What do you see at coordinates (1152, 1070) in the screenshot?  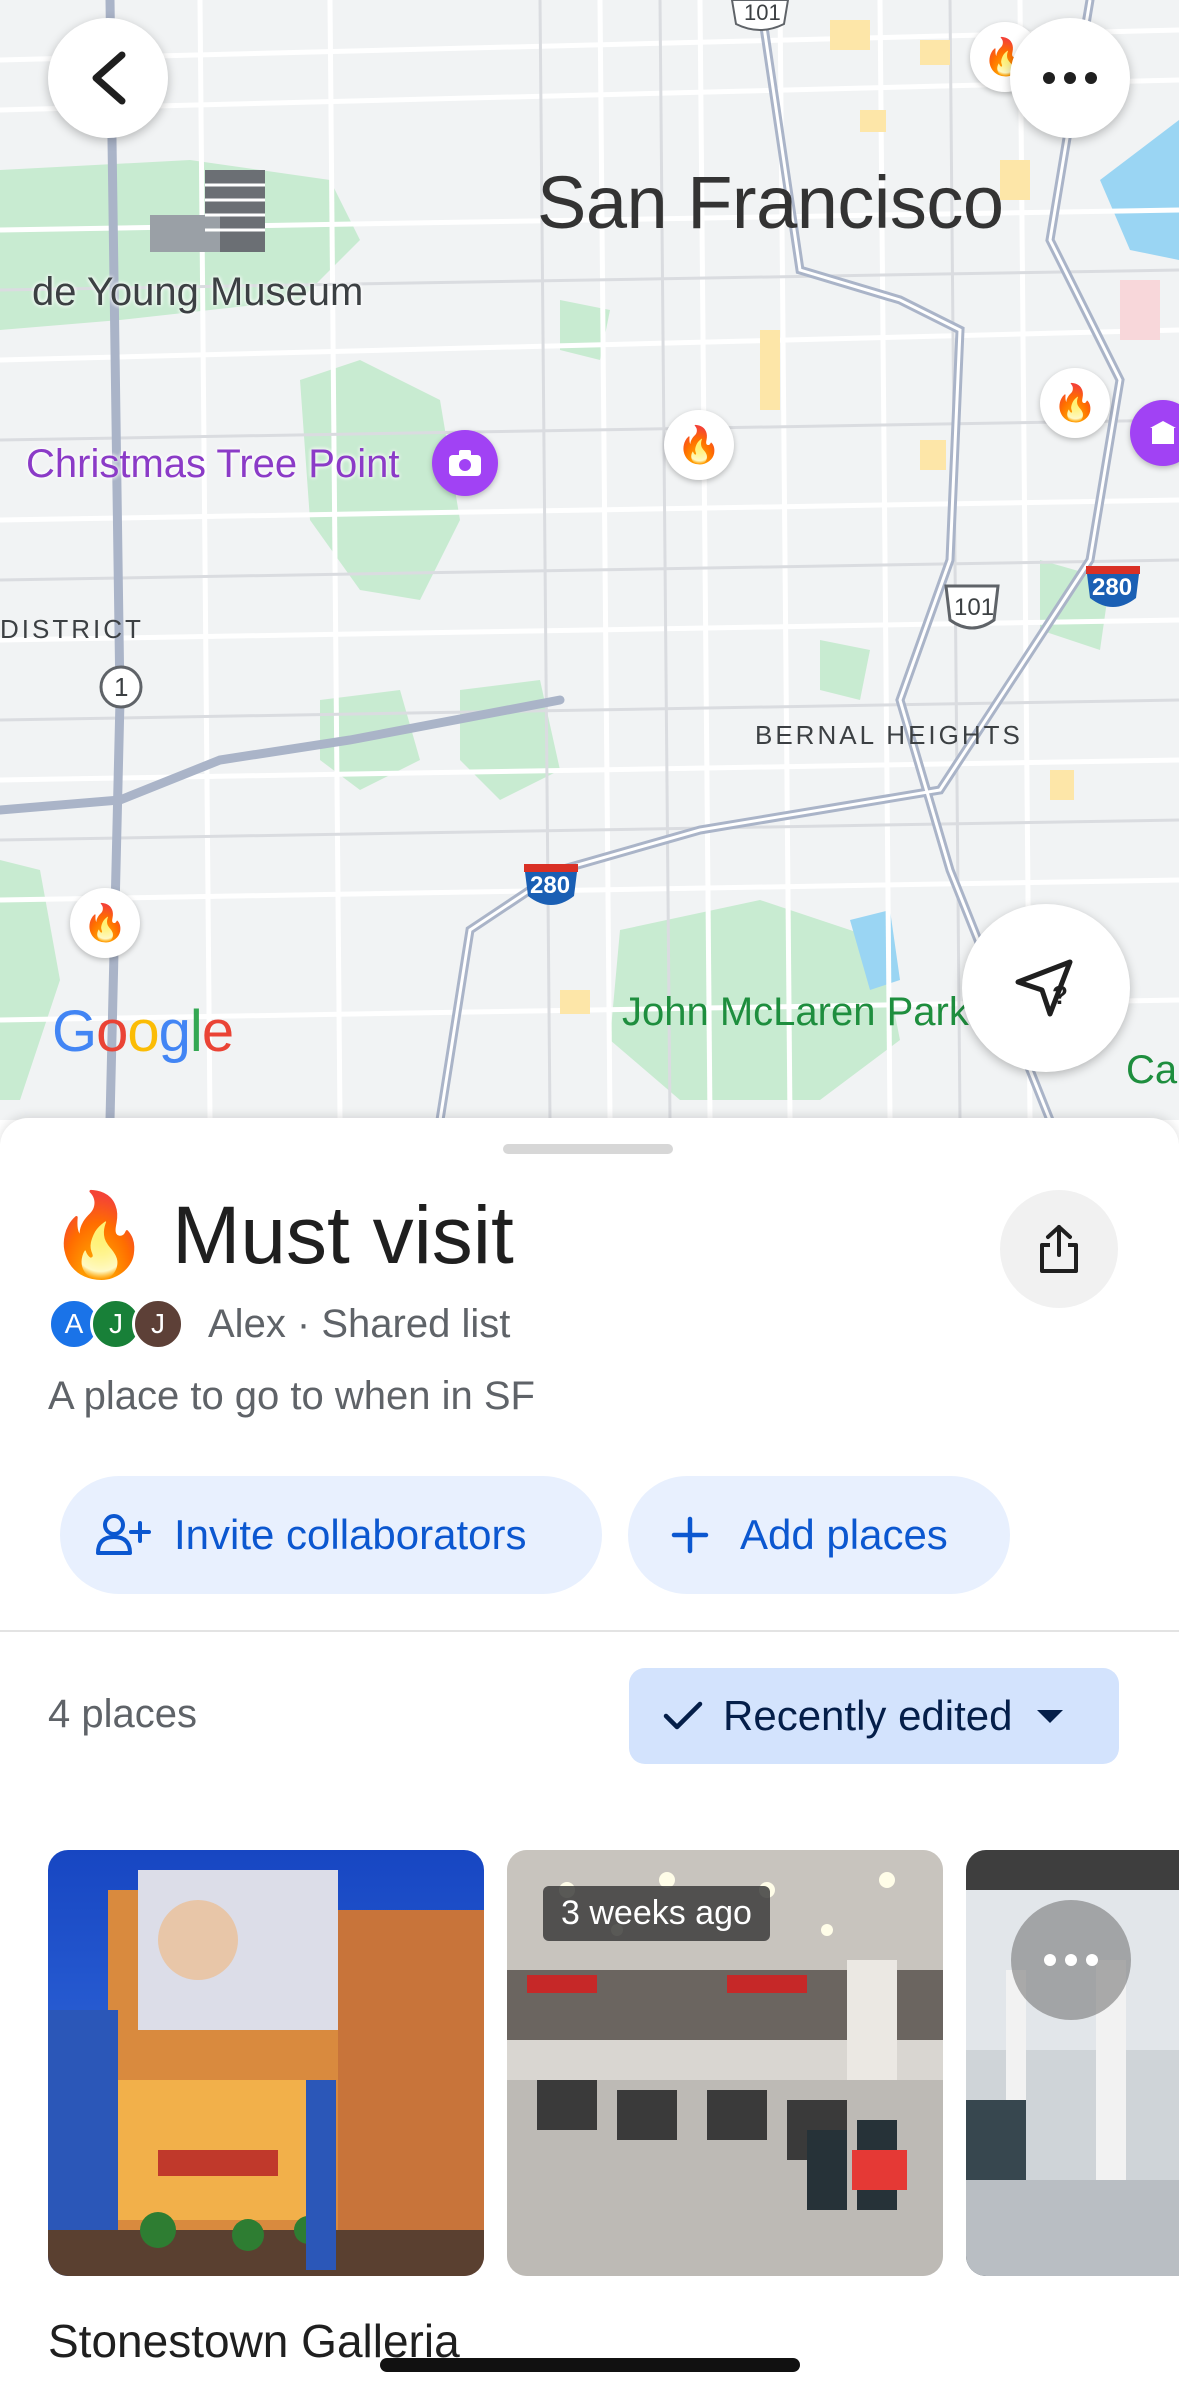 I see `edge-place-label: Ca` at bounding box center [1152, 1070].